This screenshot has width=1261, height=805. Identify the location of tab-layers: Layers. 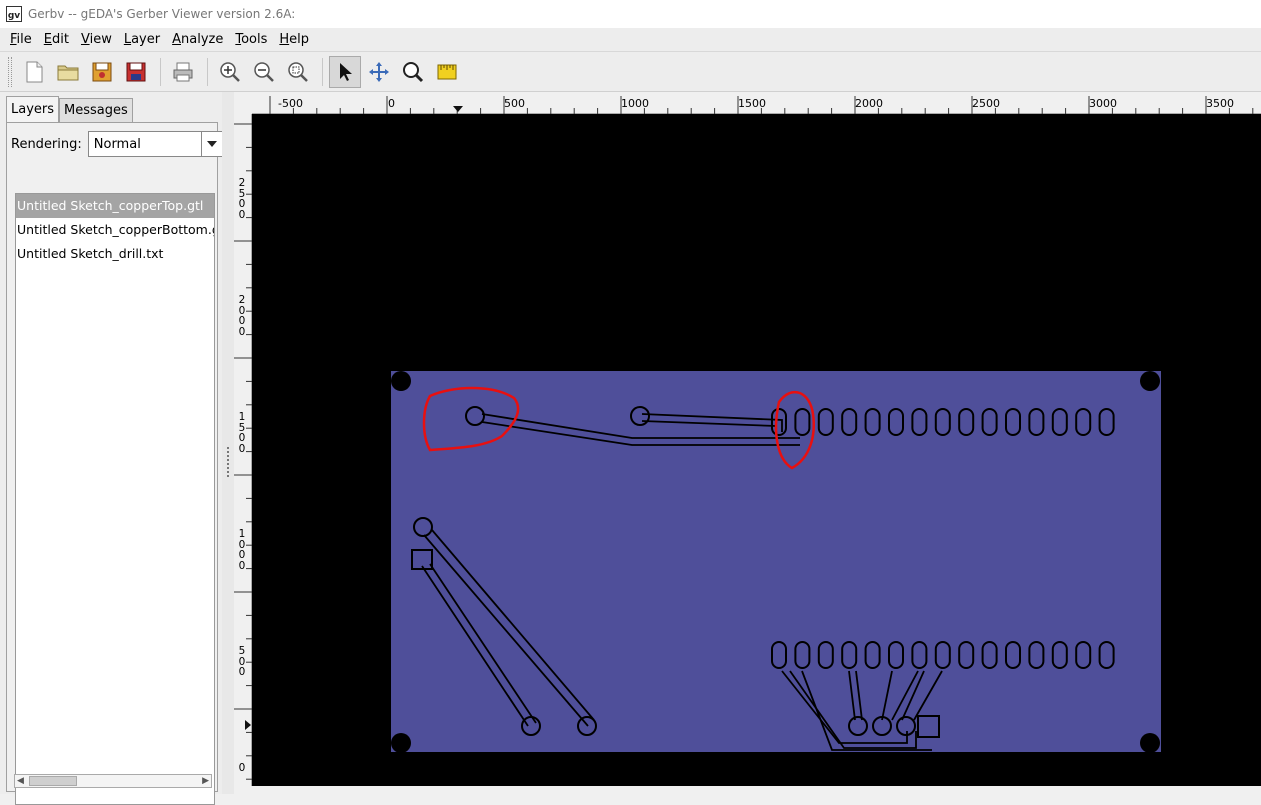
(33, 109).